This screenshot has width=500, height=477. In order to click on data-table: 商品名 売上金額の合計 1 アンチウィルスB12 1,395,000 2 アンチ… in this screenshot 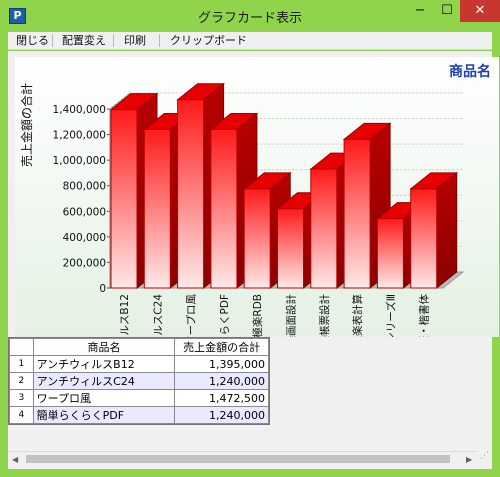, I will do `click(139, 381)`.